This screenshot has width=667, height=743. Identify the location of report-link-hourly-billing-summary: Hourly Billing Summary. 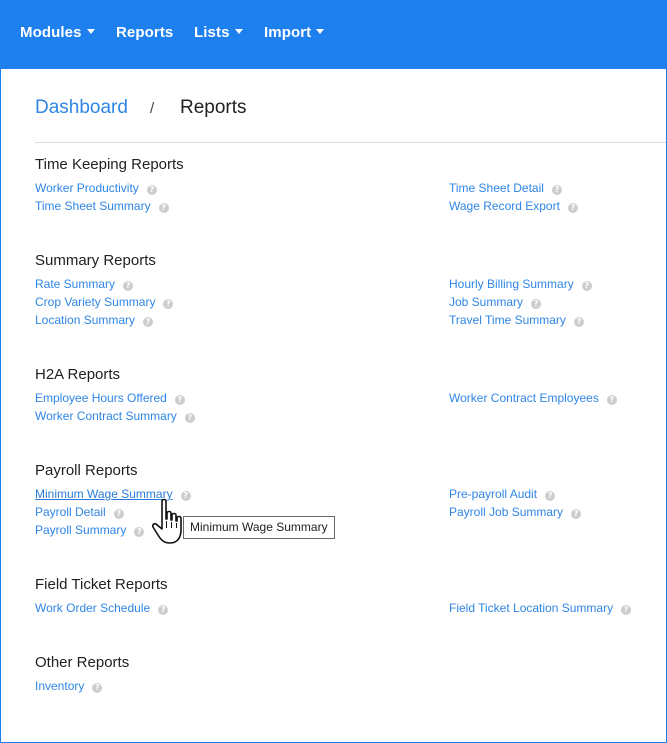
(511, 284).